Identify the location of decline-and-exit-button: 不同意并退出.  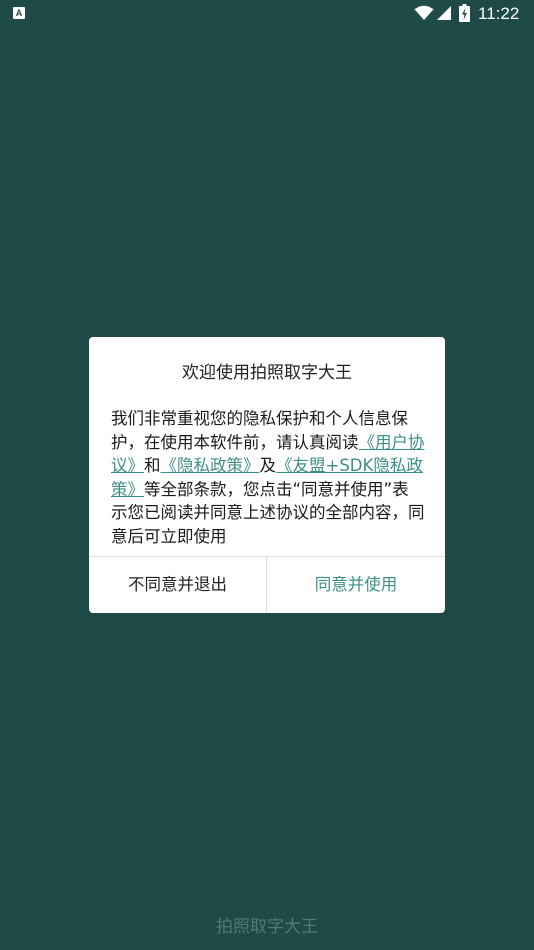
(177, 585).